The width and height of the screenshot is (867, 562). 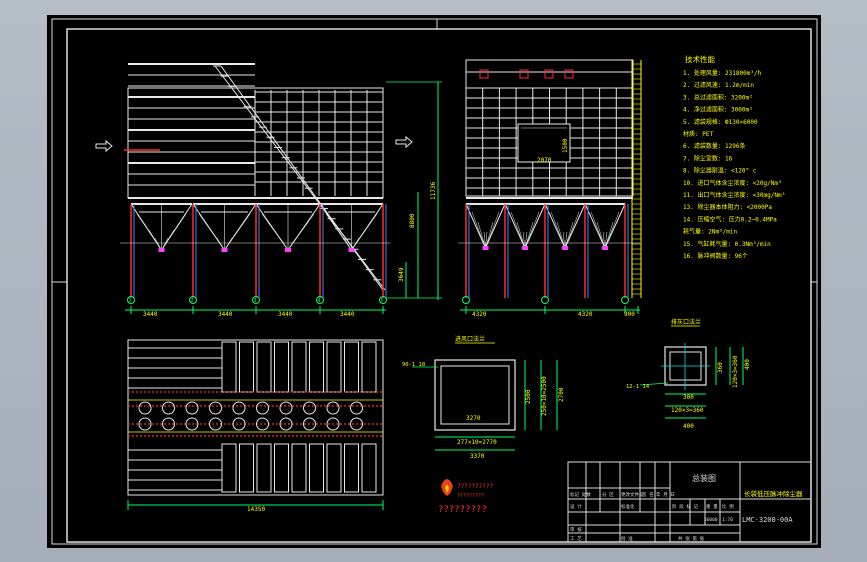 What do you see at coordinates (462, 510) in the screenshot?
I see `logo-caption: ?????????` at bounding box center [462, 510].